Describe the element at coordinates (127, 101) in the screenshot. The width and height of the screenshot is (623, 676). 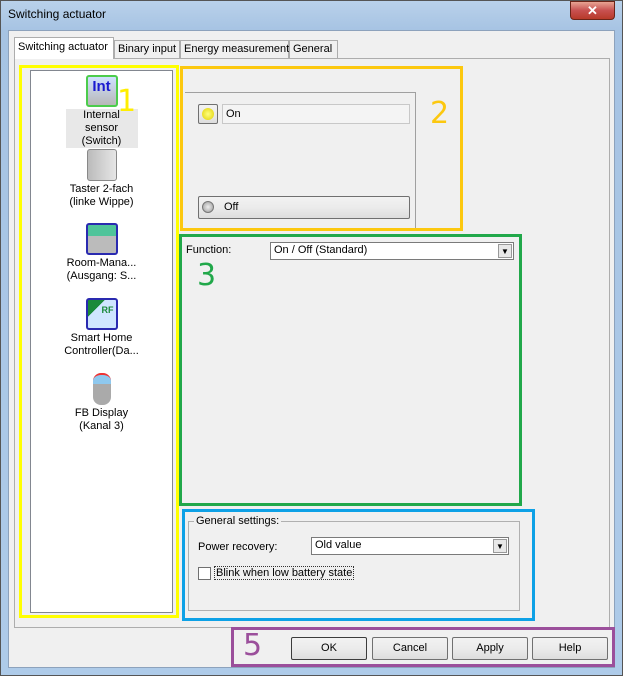
I see `annotation-number-1: 1` at that location.